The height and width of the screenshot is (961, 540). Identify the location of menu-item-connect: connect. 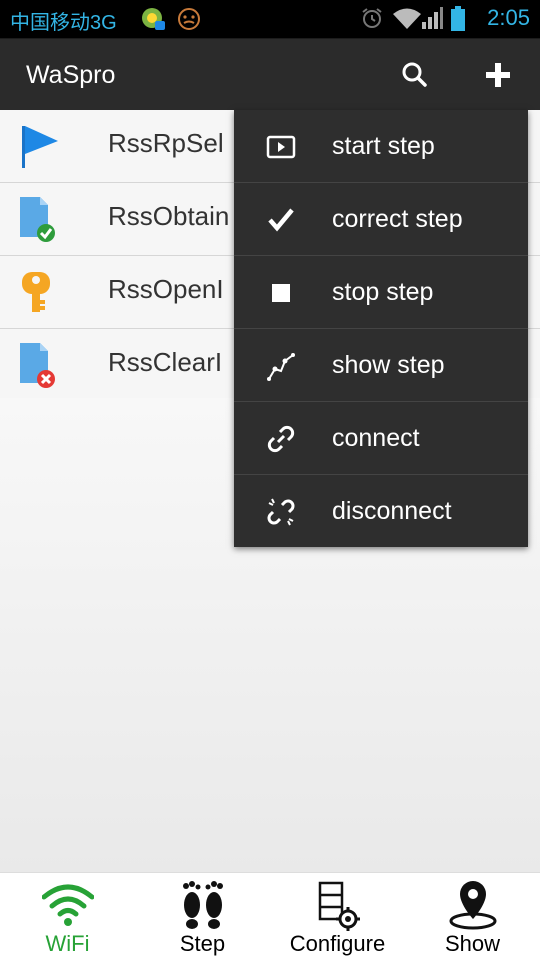
(381, 438).